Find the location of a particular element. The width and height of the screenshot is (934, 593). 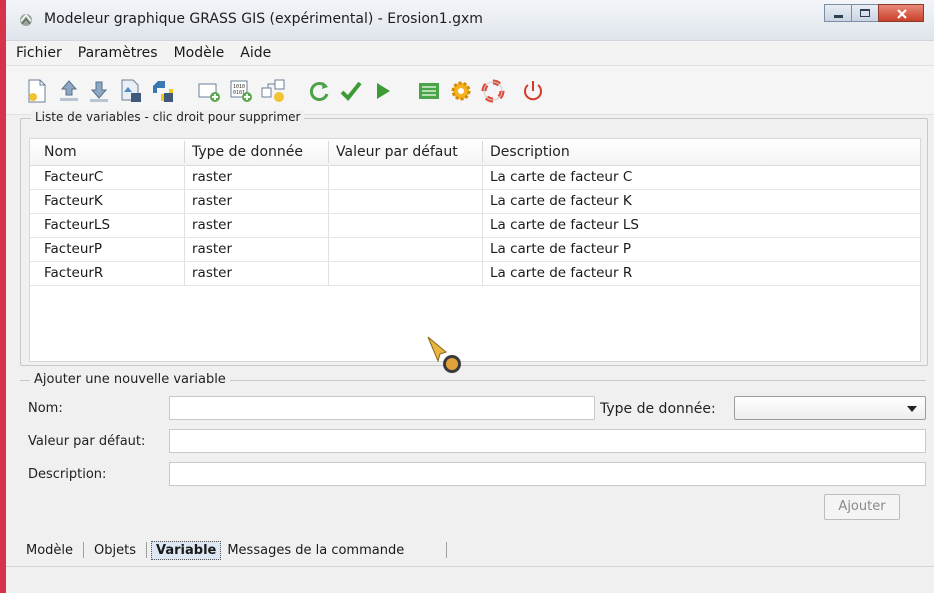

settings-button is located at coordinates (461, 91).